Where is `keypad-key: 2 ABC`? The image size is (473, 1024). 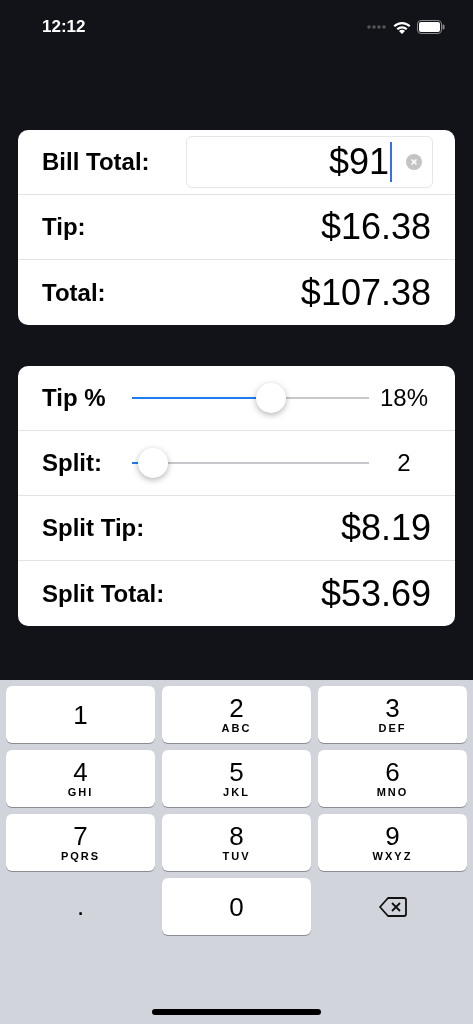 keypad-key: 2 ABC is located at coordinates (236, 714).